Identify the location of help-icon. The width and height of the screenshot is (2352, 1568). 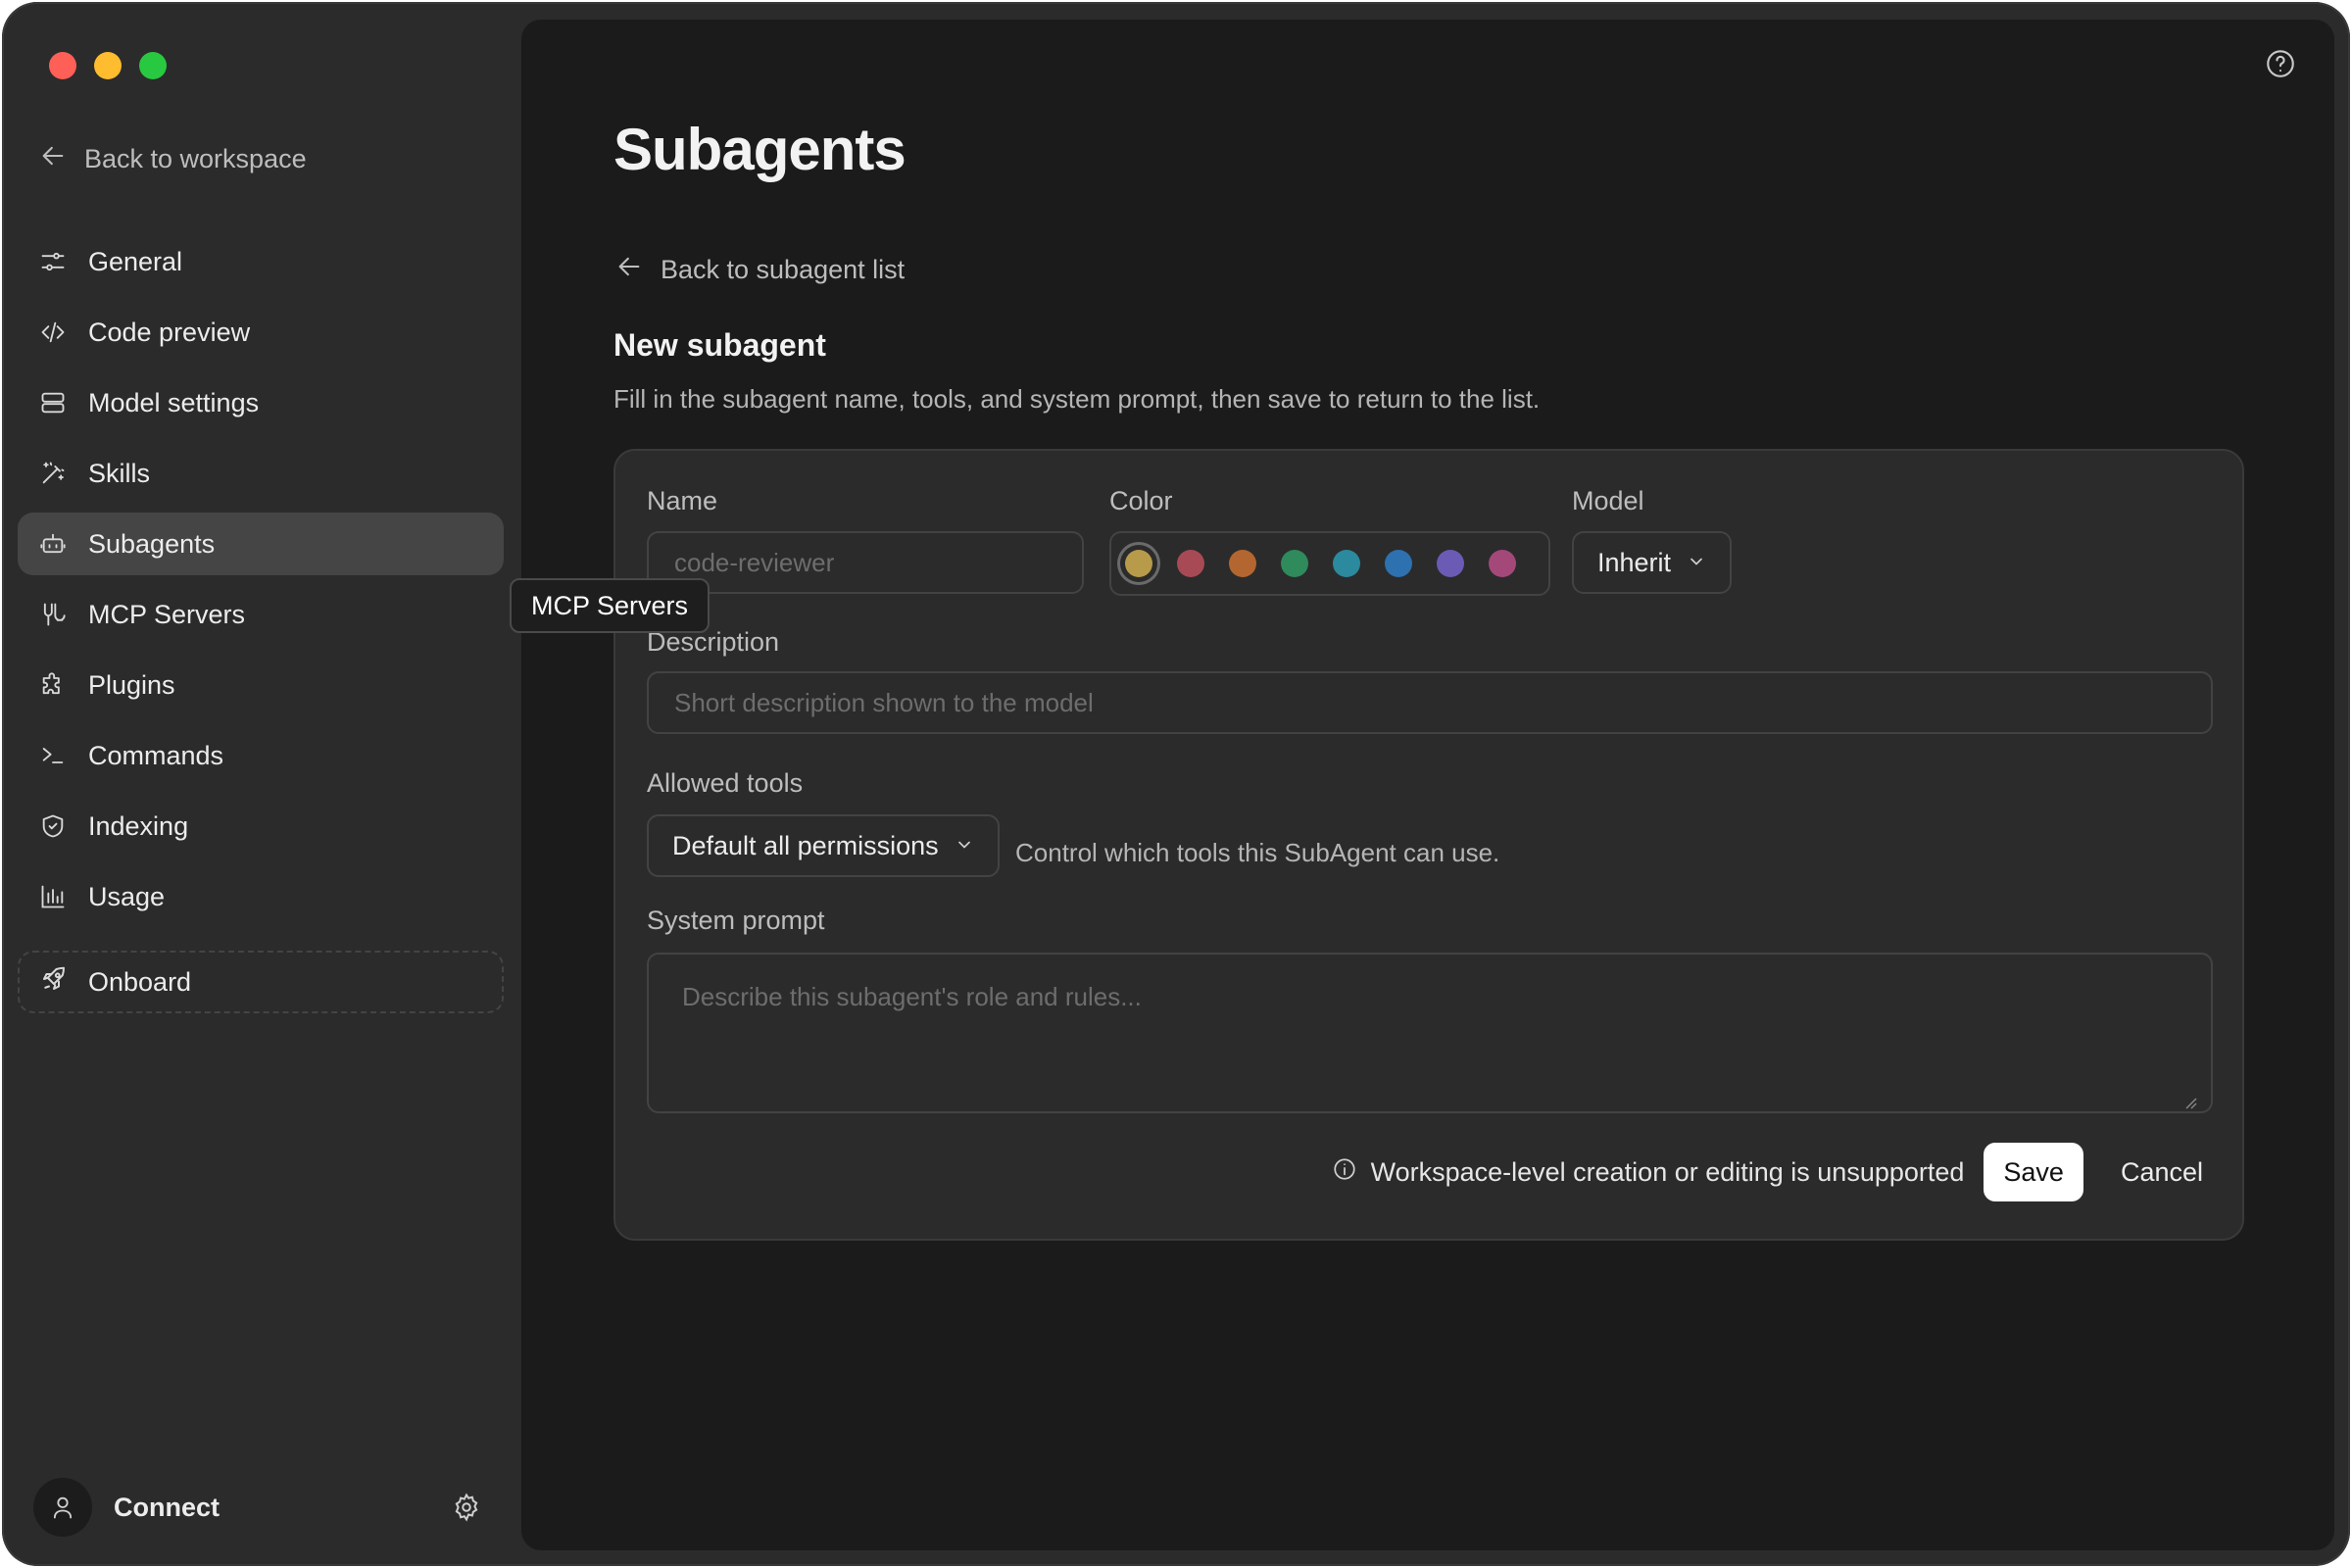
(2280, 63).